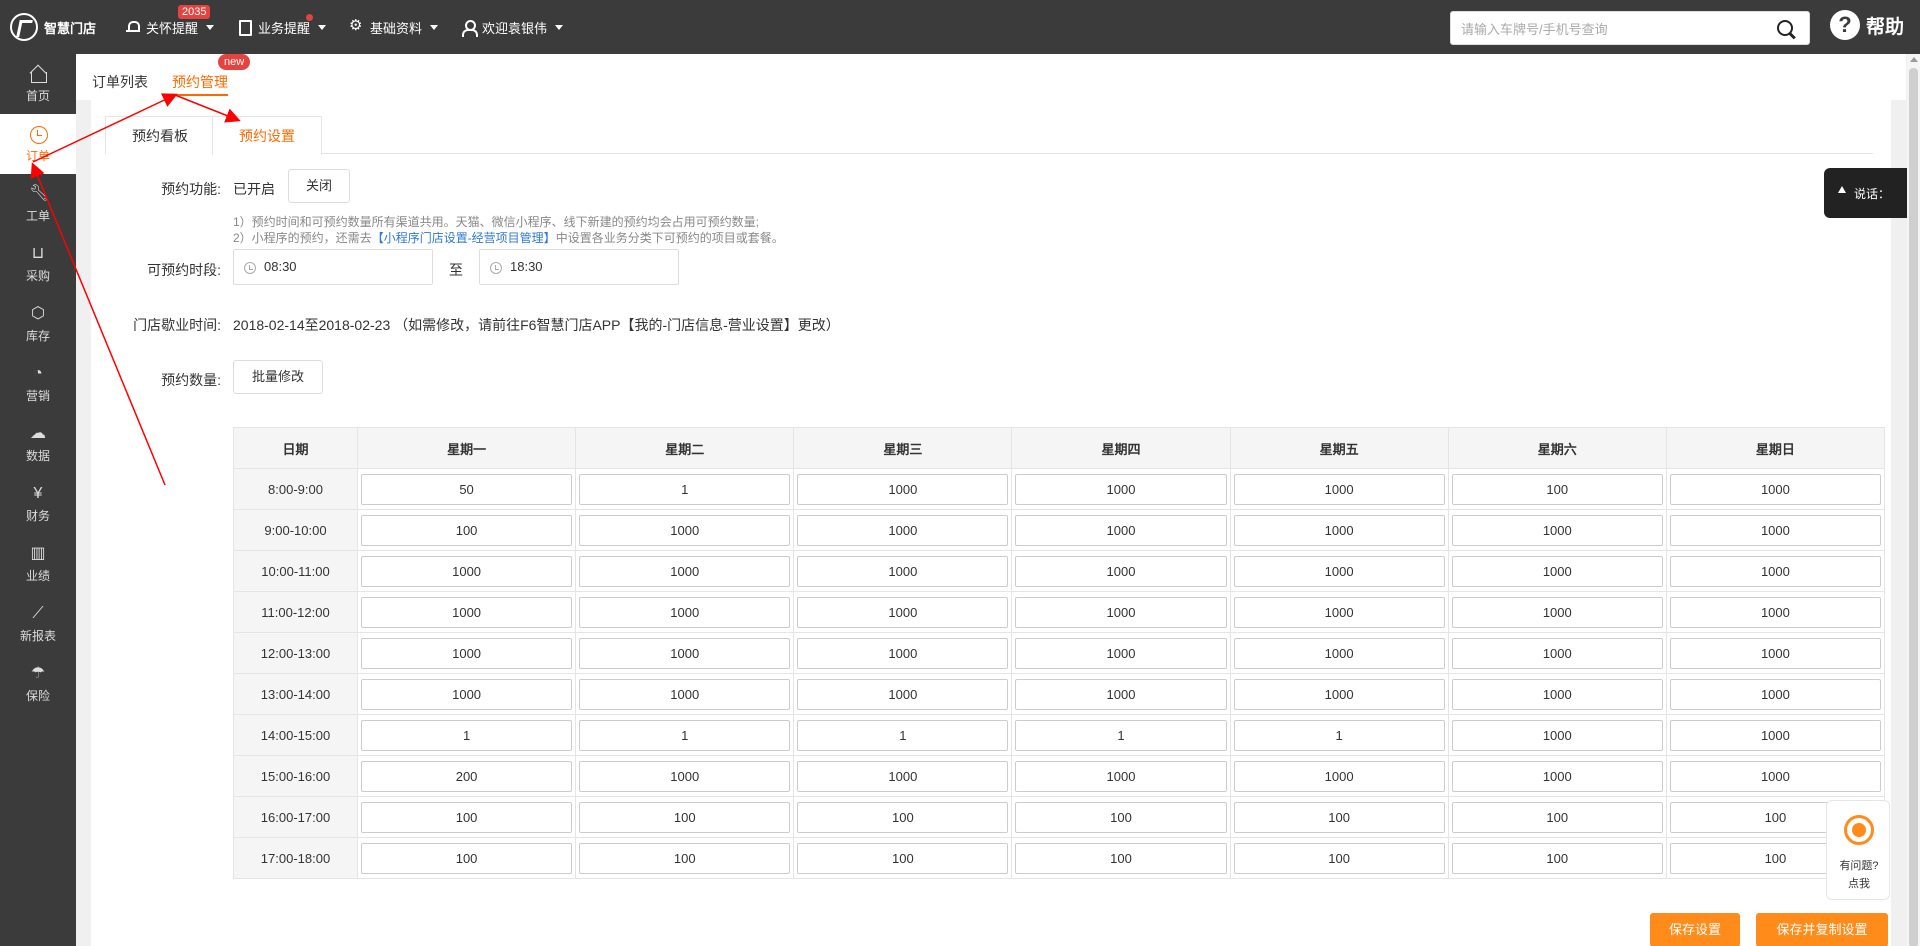 This screenshot has height=946, width=1920. I want to click on batch-edit-button: 批量修改, so click(278, 377).